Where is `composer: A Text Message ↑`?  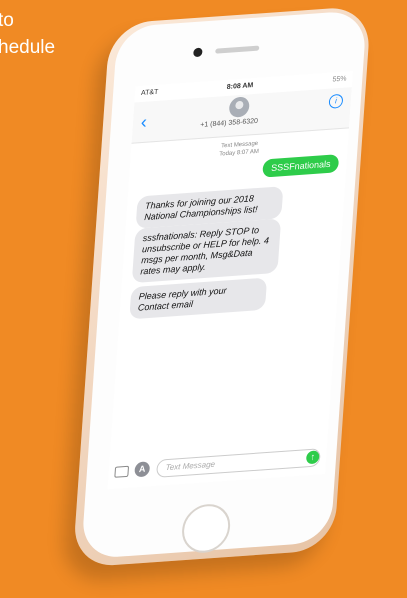
composer: A Text Message ↑ is located at coordinates (217, 464).